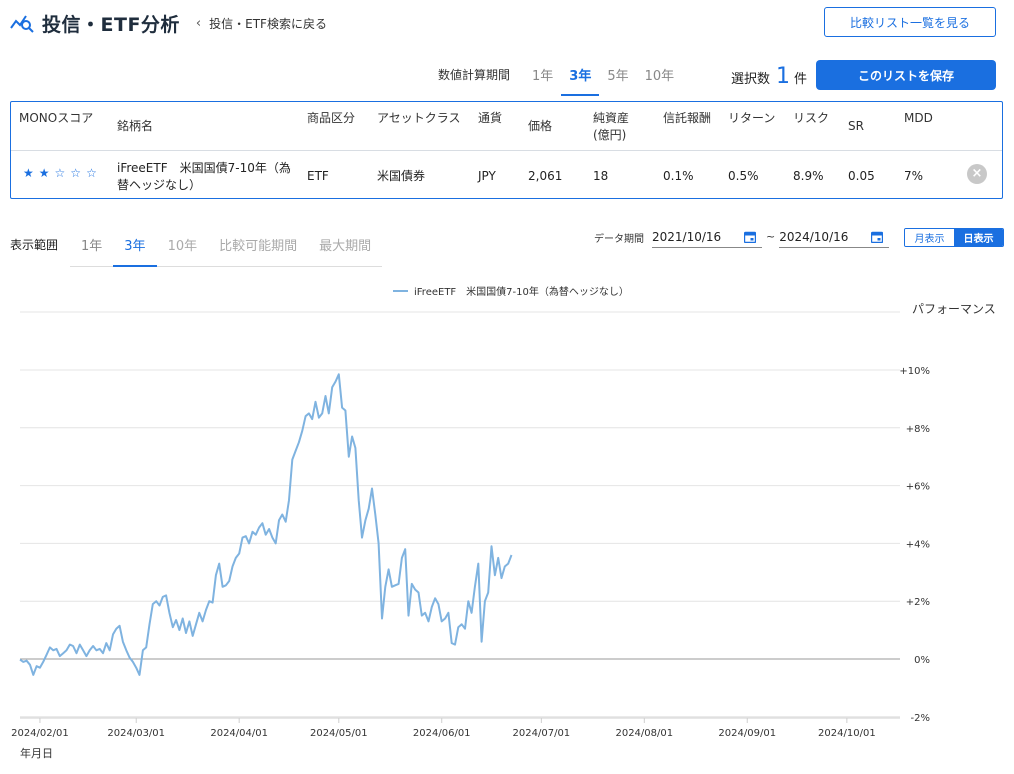 This screenshot has height=774, width=1014. Describe the element at coordinates (751, 79) in the screenshot. I see `selection-count-prefix: 選択数` at that location.